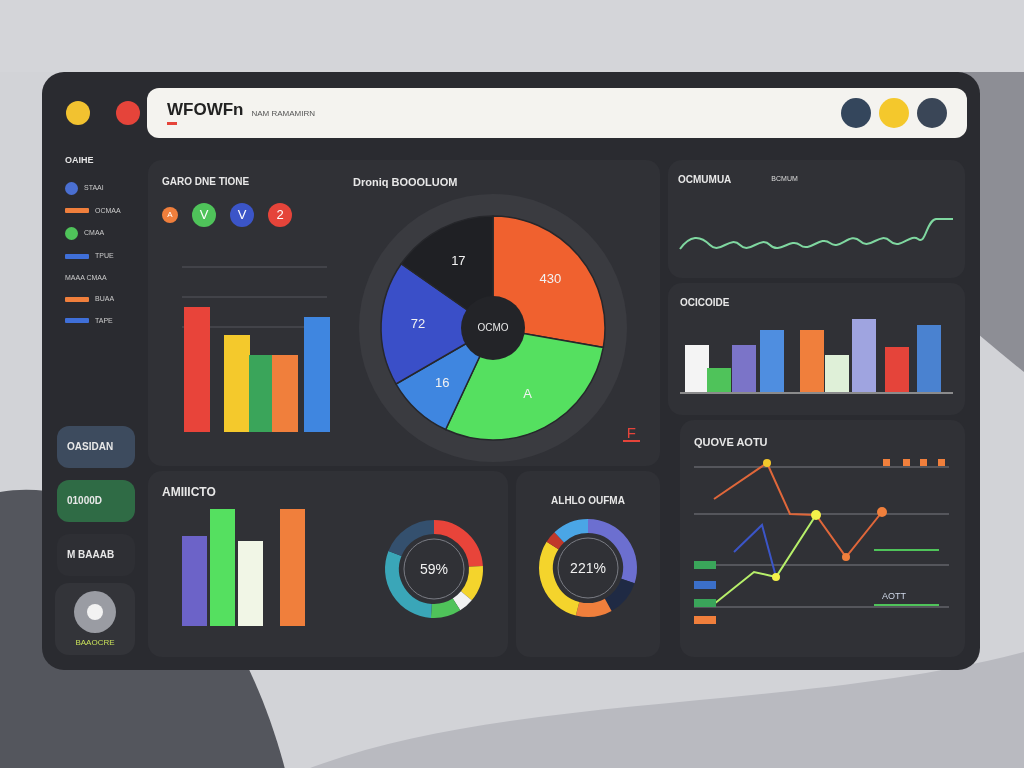  I want to click on panel-title: OCICOIDE, so click(705, 303).